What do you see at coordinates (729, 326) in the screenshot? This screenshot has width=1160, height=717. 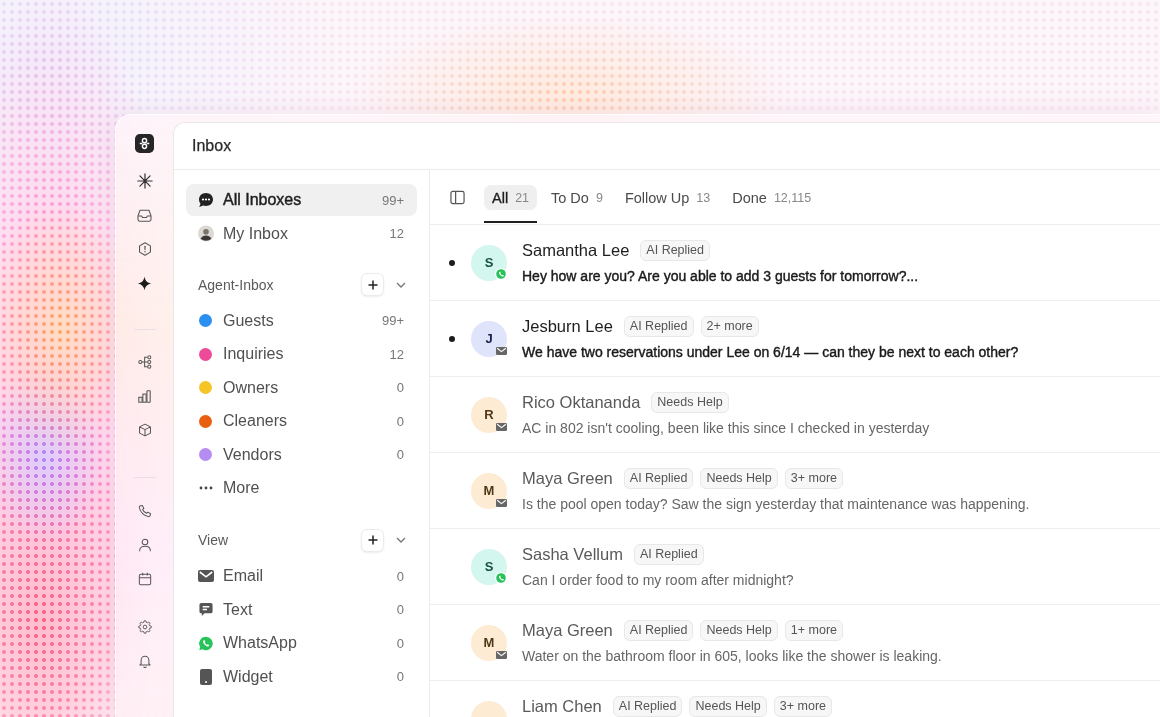 I see `status-tag: 2+ more` at bounding box center [729, 326].